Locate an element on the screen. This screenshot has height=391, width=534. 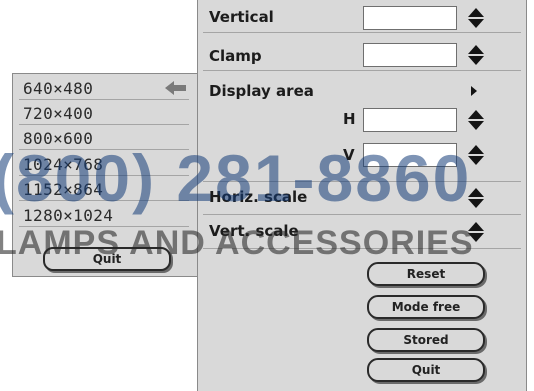
resolution-label: 720×400 is located at coordinates (58, 113).